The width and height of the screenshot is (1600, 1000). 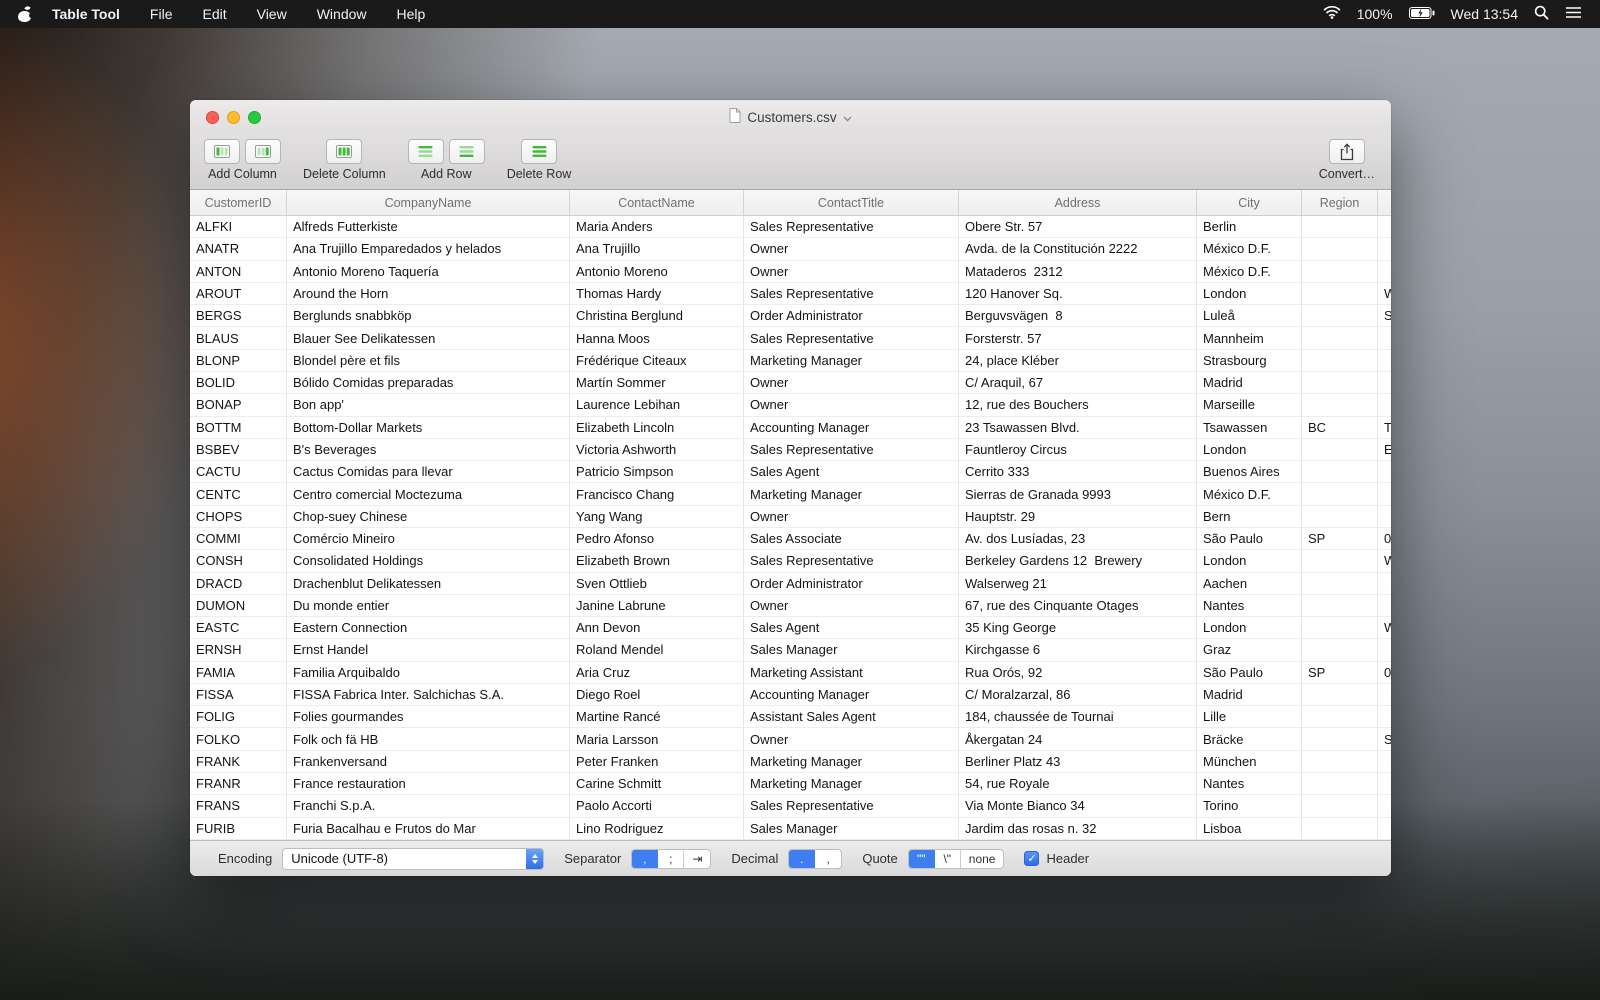 I want to click on spotlight-search-icon, so click(x=1541, y=14).